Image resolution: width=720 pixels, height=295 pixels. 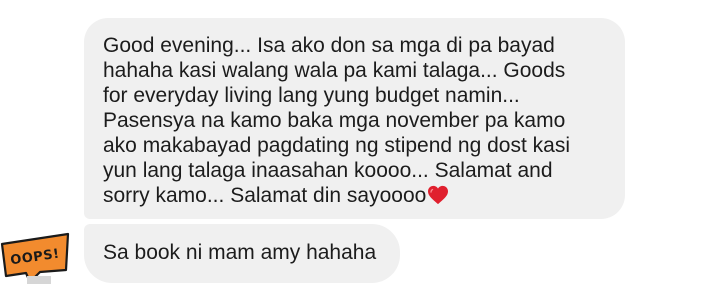 I want to click on message-line-last: sorry kamo... Salamat din sayoooo, so click(x=355, y=195).